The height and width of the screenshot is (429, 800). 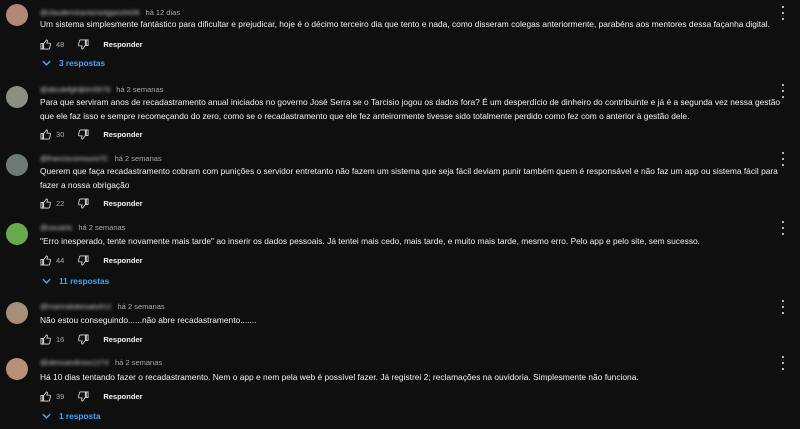 I want to click on comment-header: @franciscomoura7C há 2 semanas, so click(x=101, y=158).